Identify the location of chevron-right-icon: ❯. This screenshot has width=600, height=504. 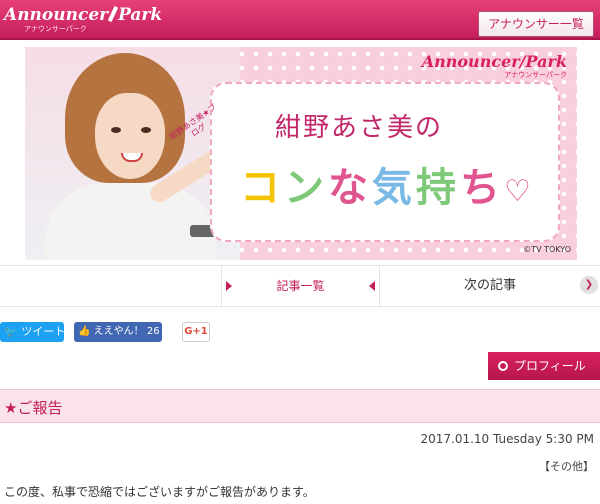
(589, 285).